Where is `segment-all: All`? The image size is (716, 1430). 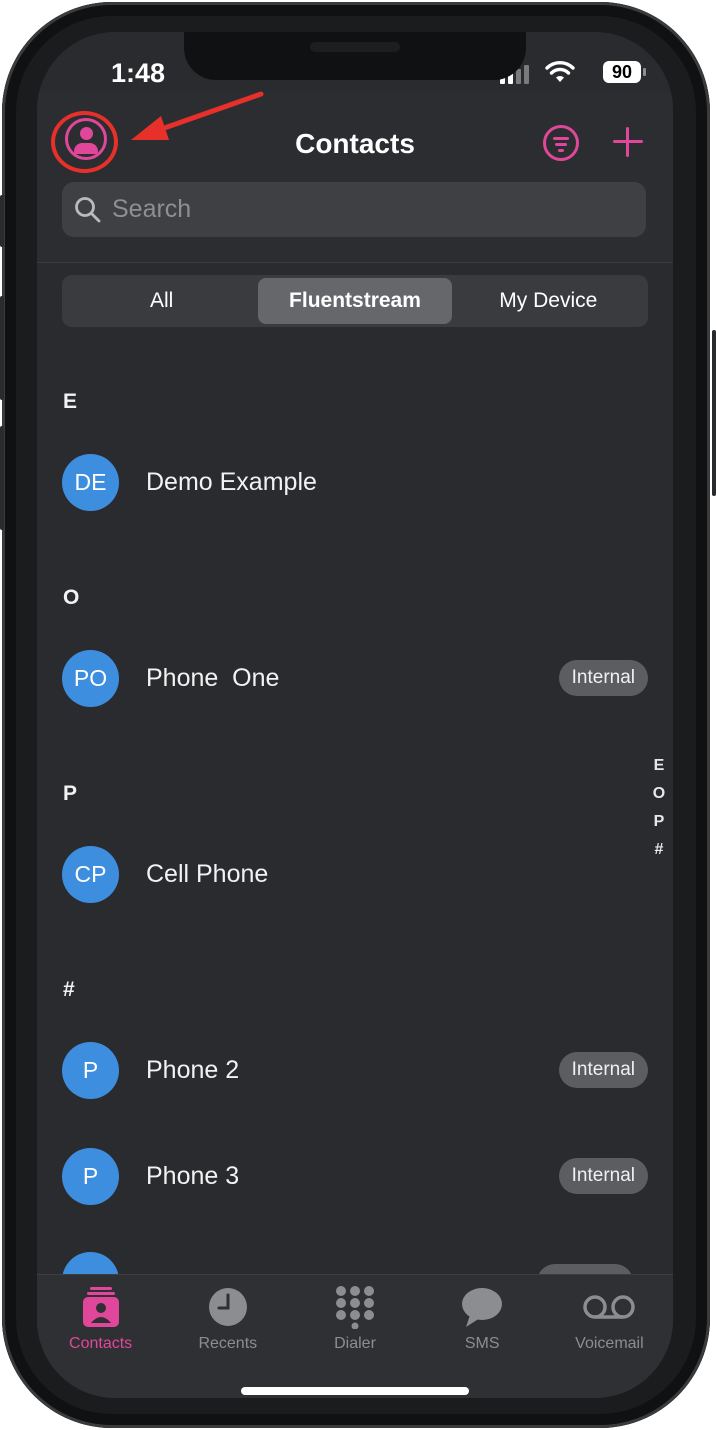
segment-all: All is located at coordinates (161, 301).